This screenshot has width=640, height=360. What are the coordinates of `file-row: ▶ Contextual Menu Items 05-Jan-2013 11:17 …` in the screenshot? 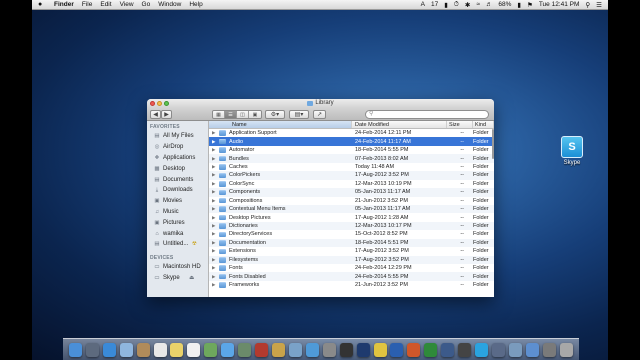 It's located at (351, 209).